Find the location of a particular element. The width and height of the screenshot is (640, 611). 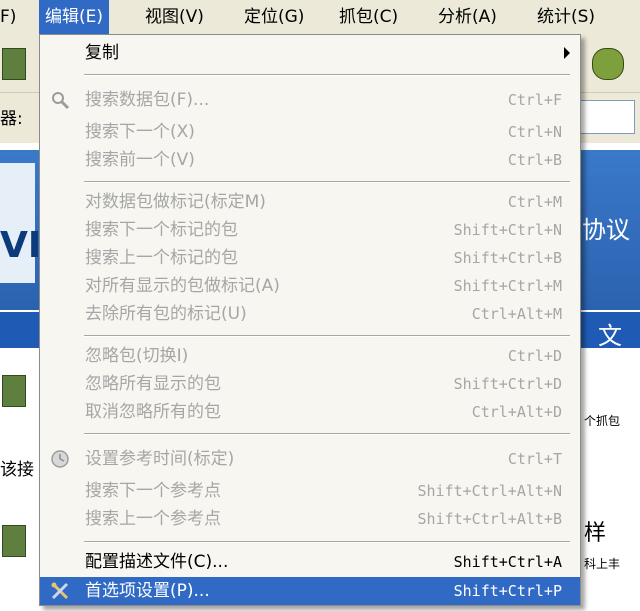

banner-logo-text: VI is located at coordinates (21, 245).